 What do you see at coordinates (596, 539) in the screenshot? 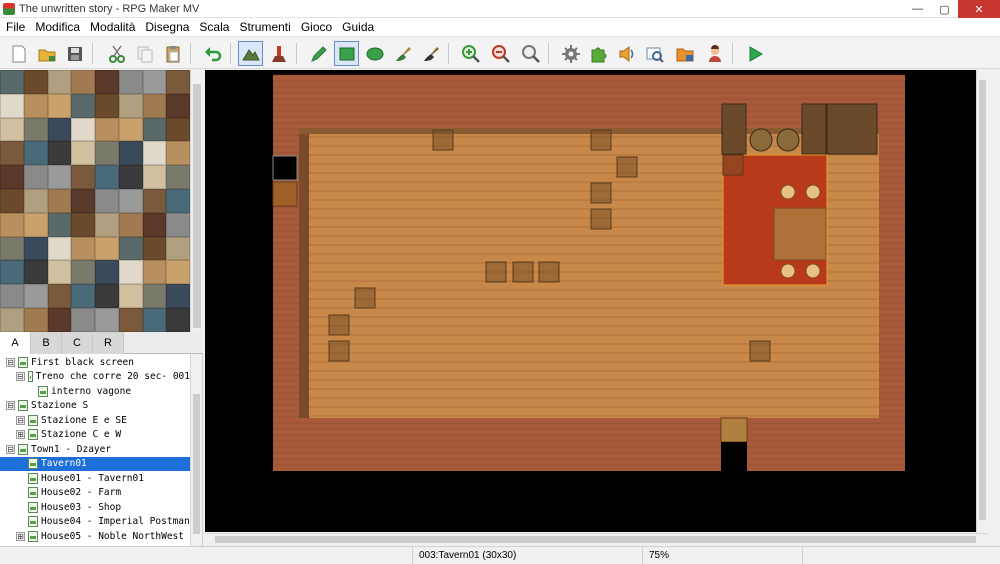
I see `map-horizontal-scrollbar` at bounding box center [596, 539].